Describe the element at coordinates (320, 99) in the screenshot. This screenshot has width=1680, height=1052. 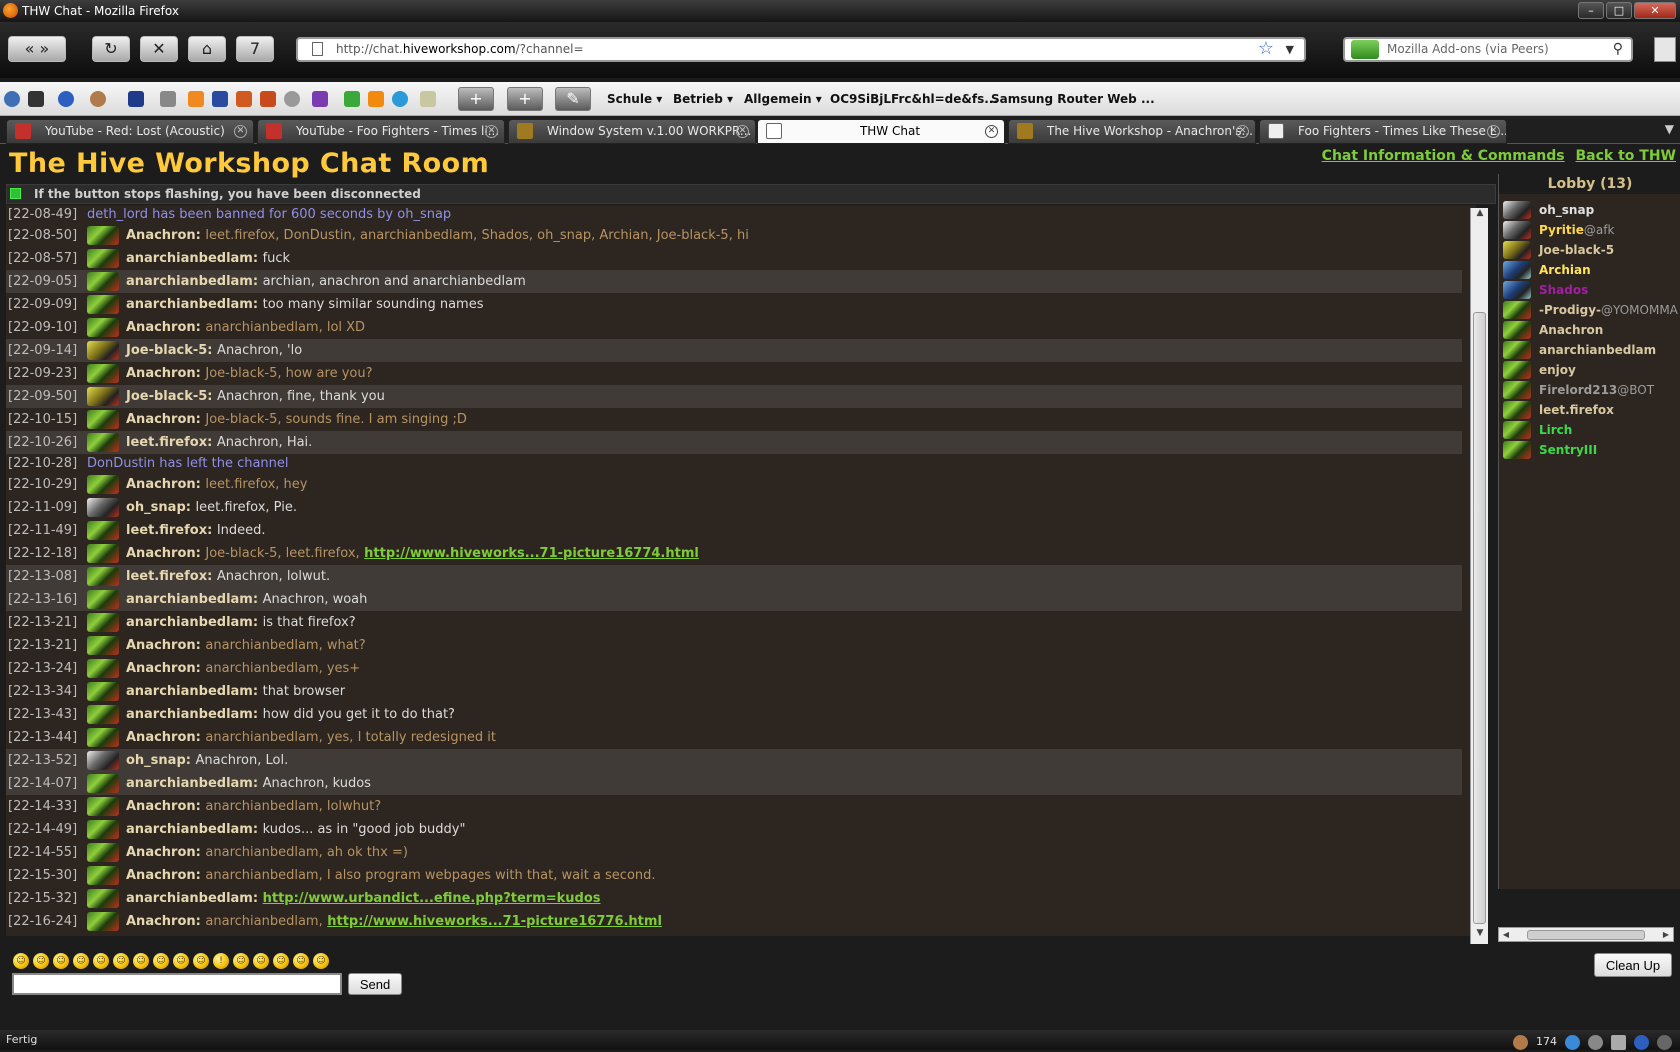
I see `grid-icon` at that location.